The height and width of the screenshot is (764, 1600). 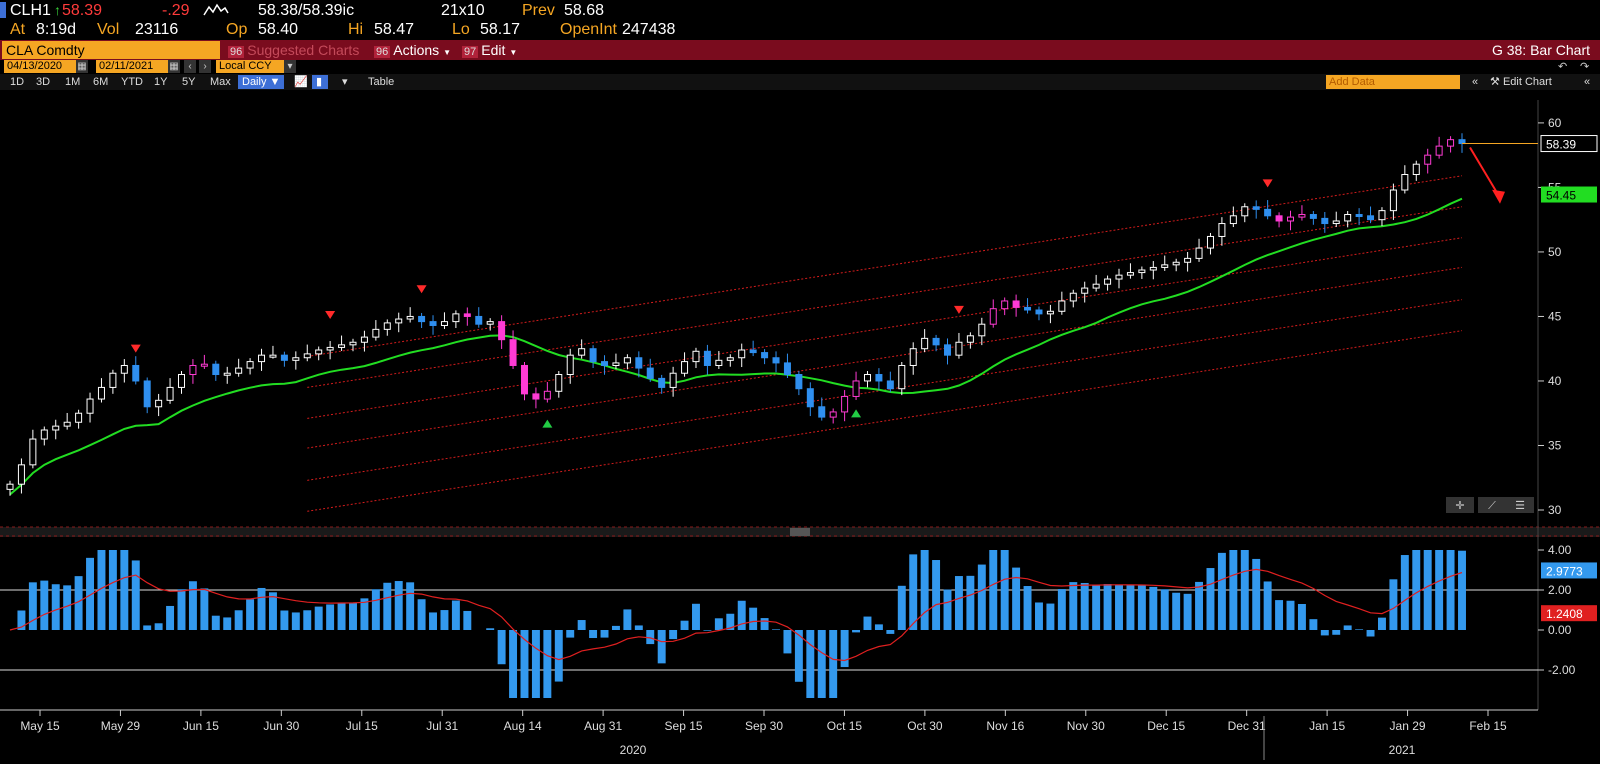 I want to click on prev-close: 58.68, so click(x=584, y=10).